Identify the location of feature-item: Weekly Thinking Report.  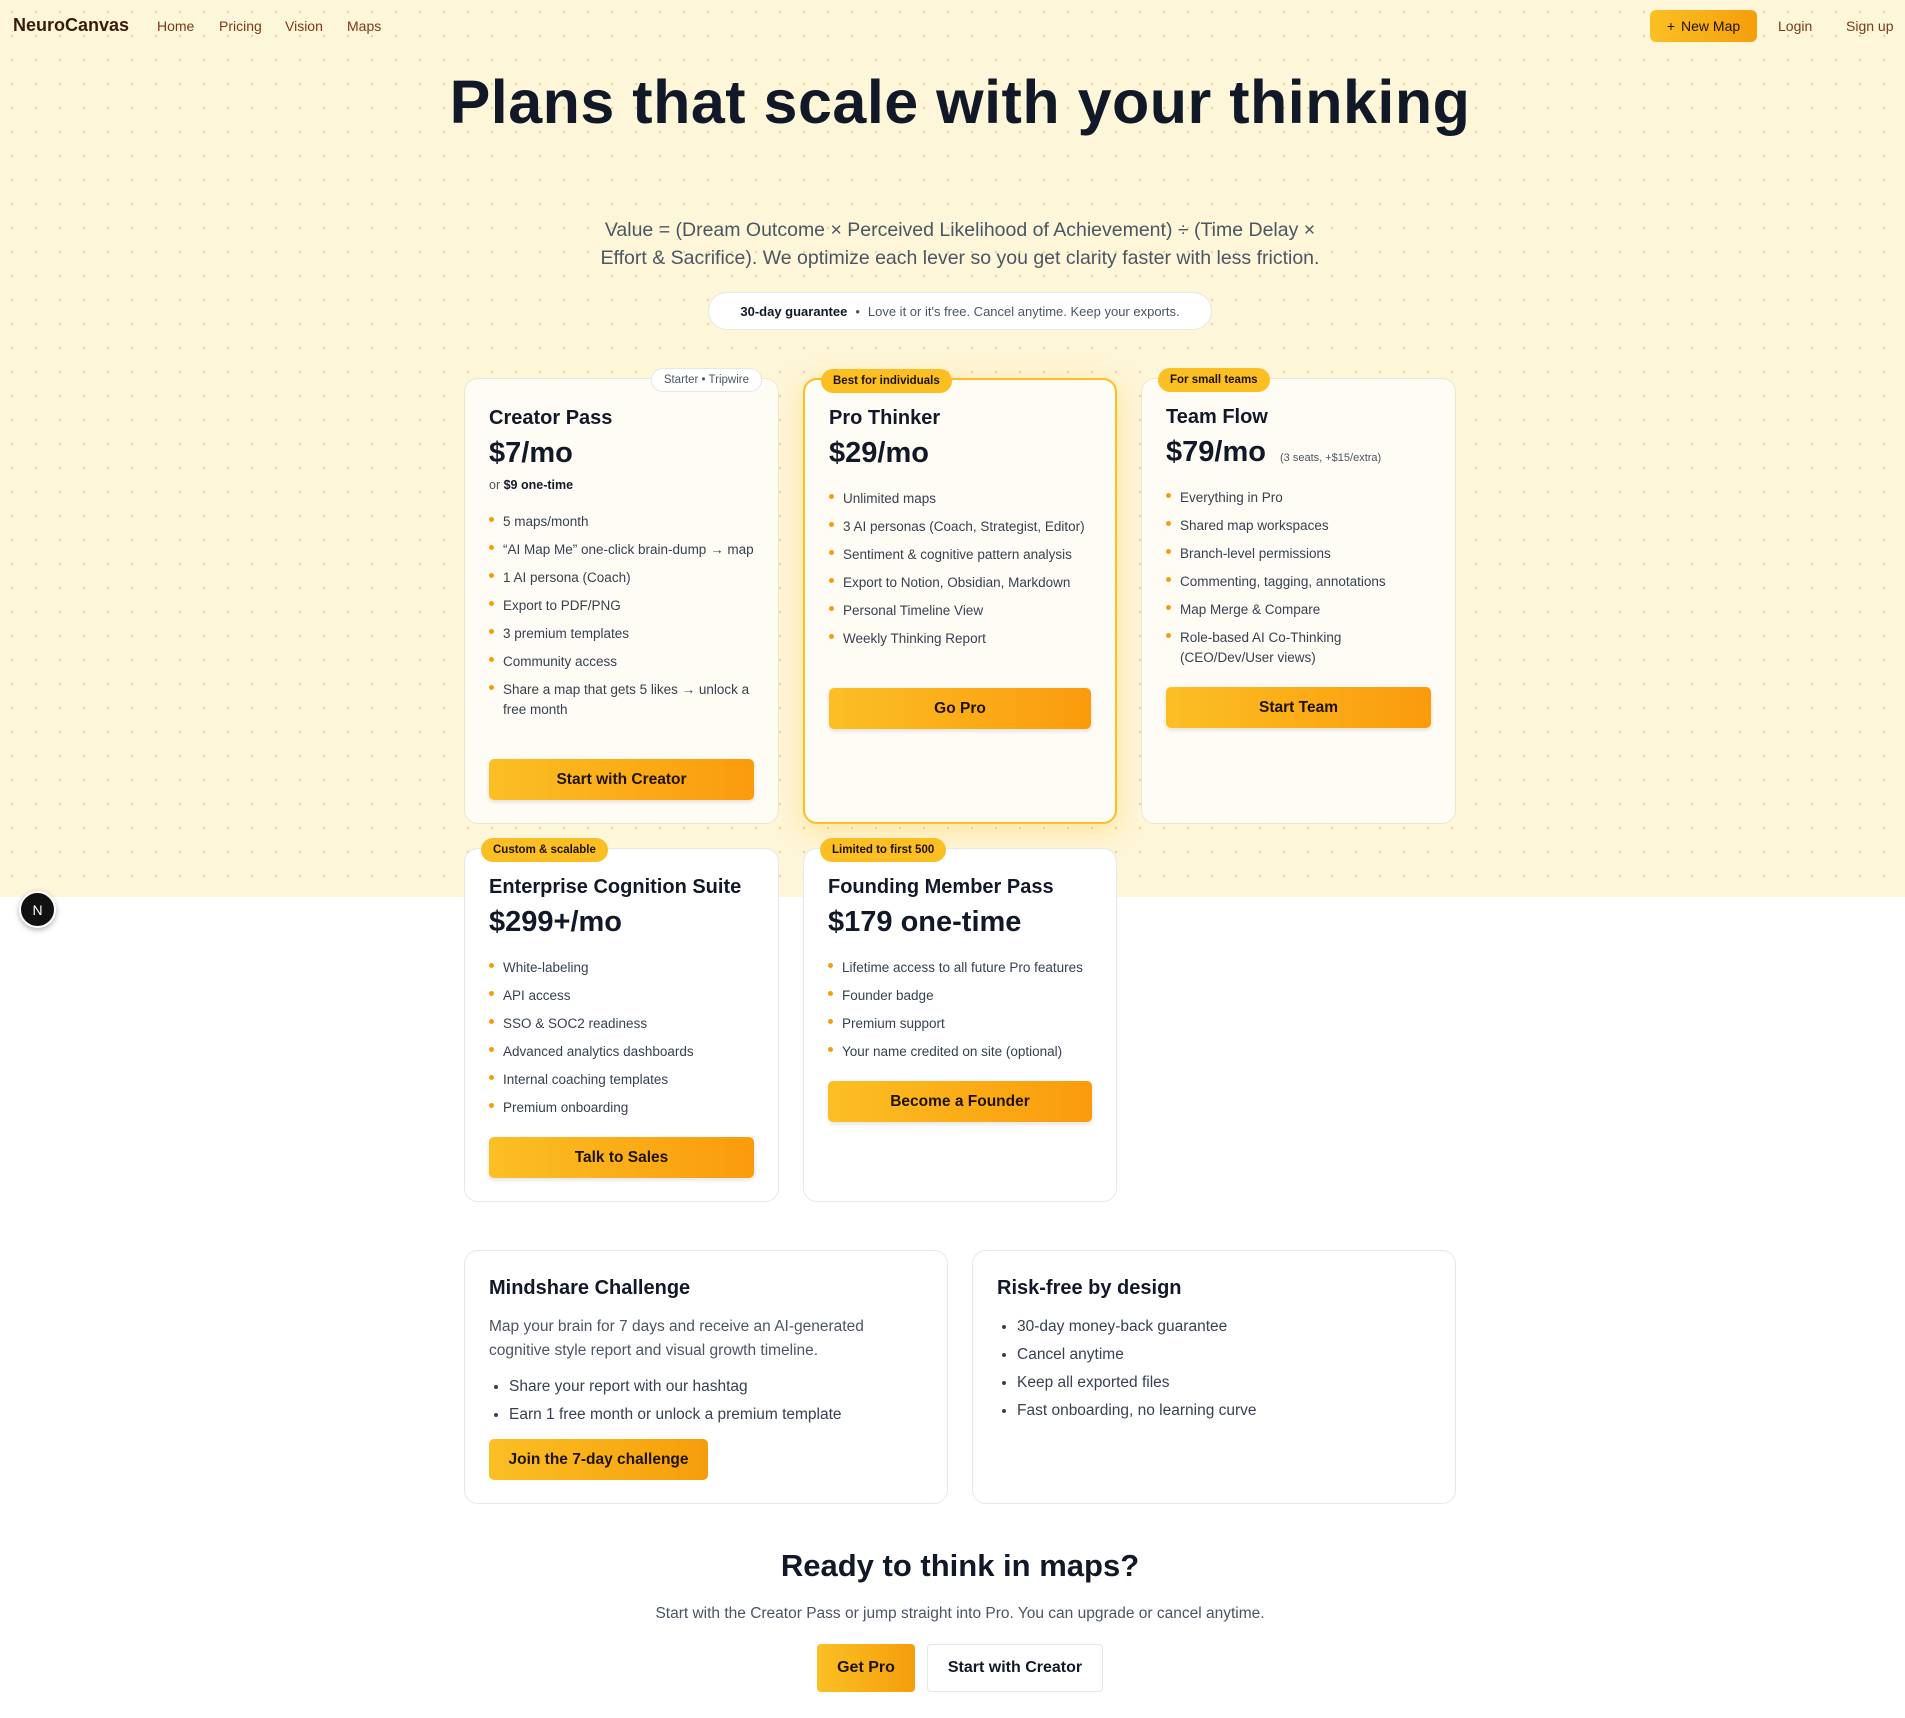
(962, 639).